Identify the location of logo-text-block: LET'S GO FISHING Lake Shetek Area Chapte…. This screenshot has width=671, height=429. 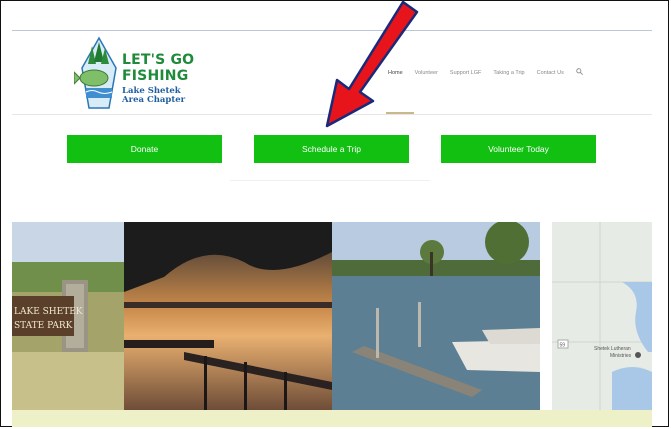
(158, 78).